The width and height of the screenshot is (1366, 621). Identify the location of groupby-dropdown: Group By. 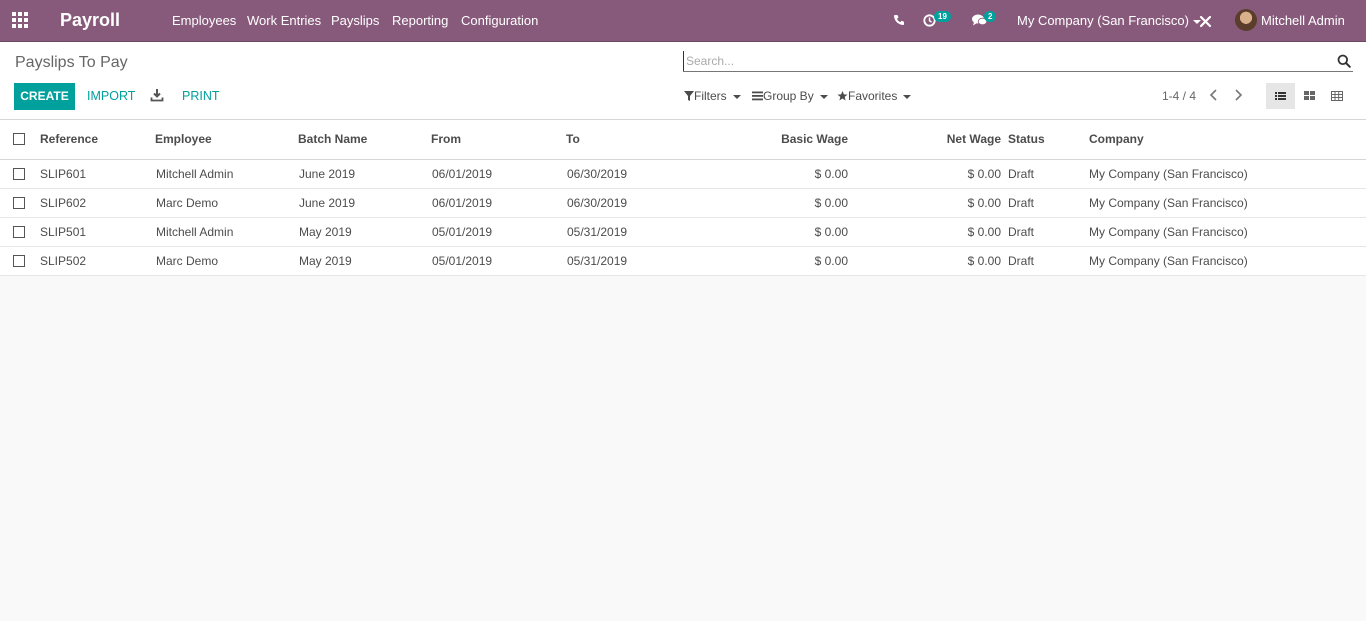
(790, 96).